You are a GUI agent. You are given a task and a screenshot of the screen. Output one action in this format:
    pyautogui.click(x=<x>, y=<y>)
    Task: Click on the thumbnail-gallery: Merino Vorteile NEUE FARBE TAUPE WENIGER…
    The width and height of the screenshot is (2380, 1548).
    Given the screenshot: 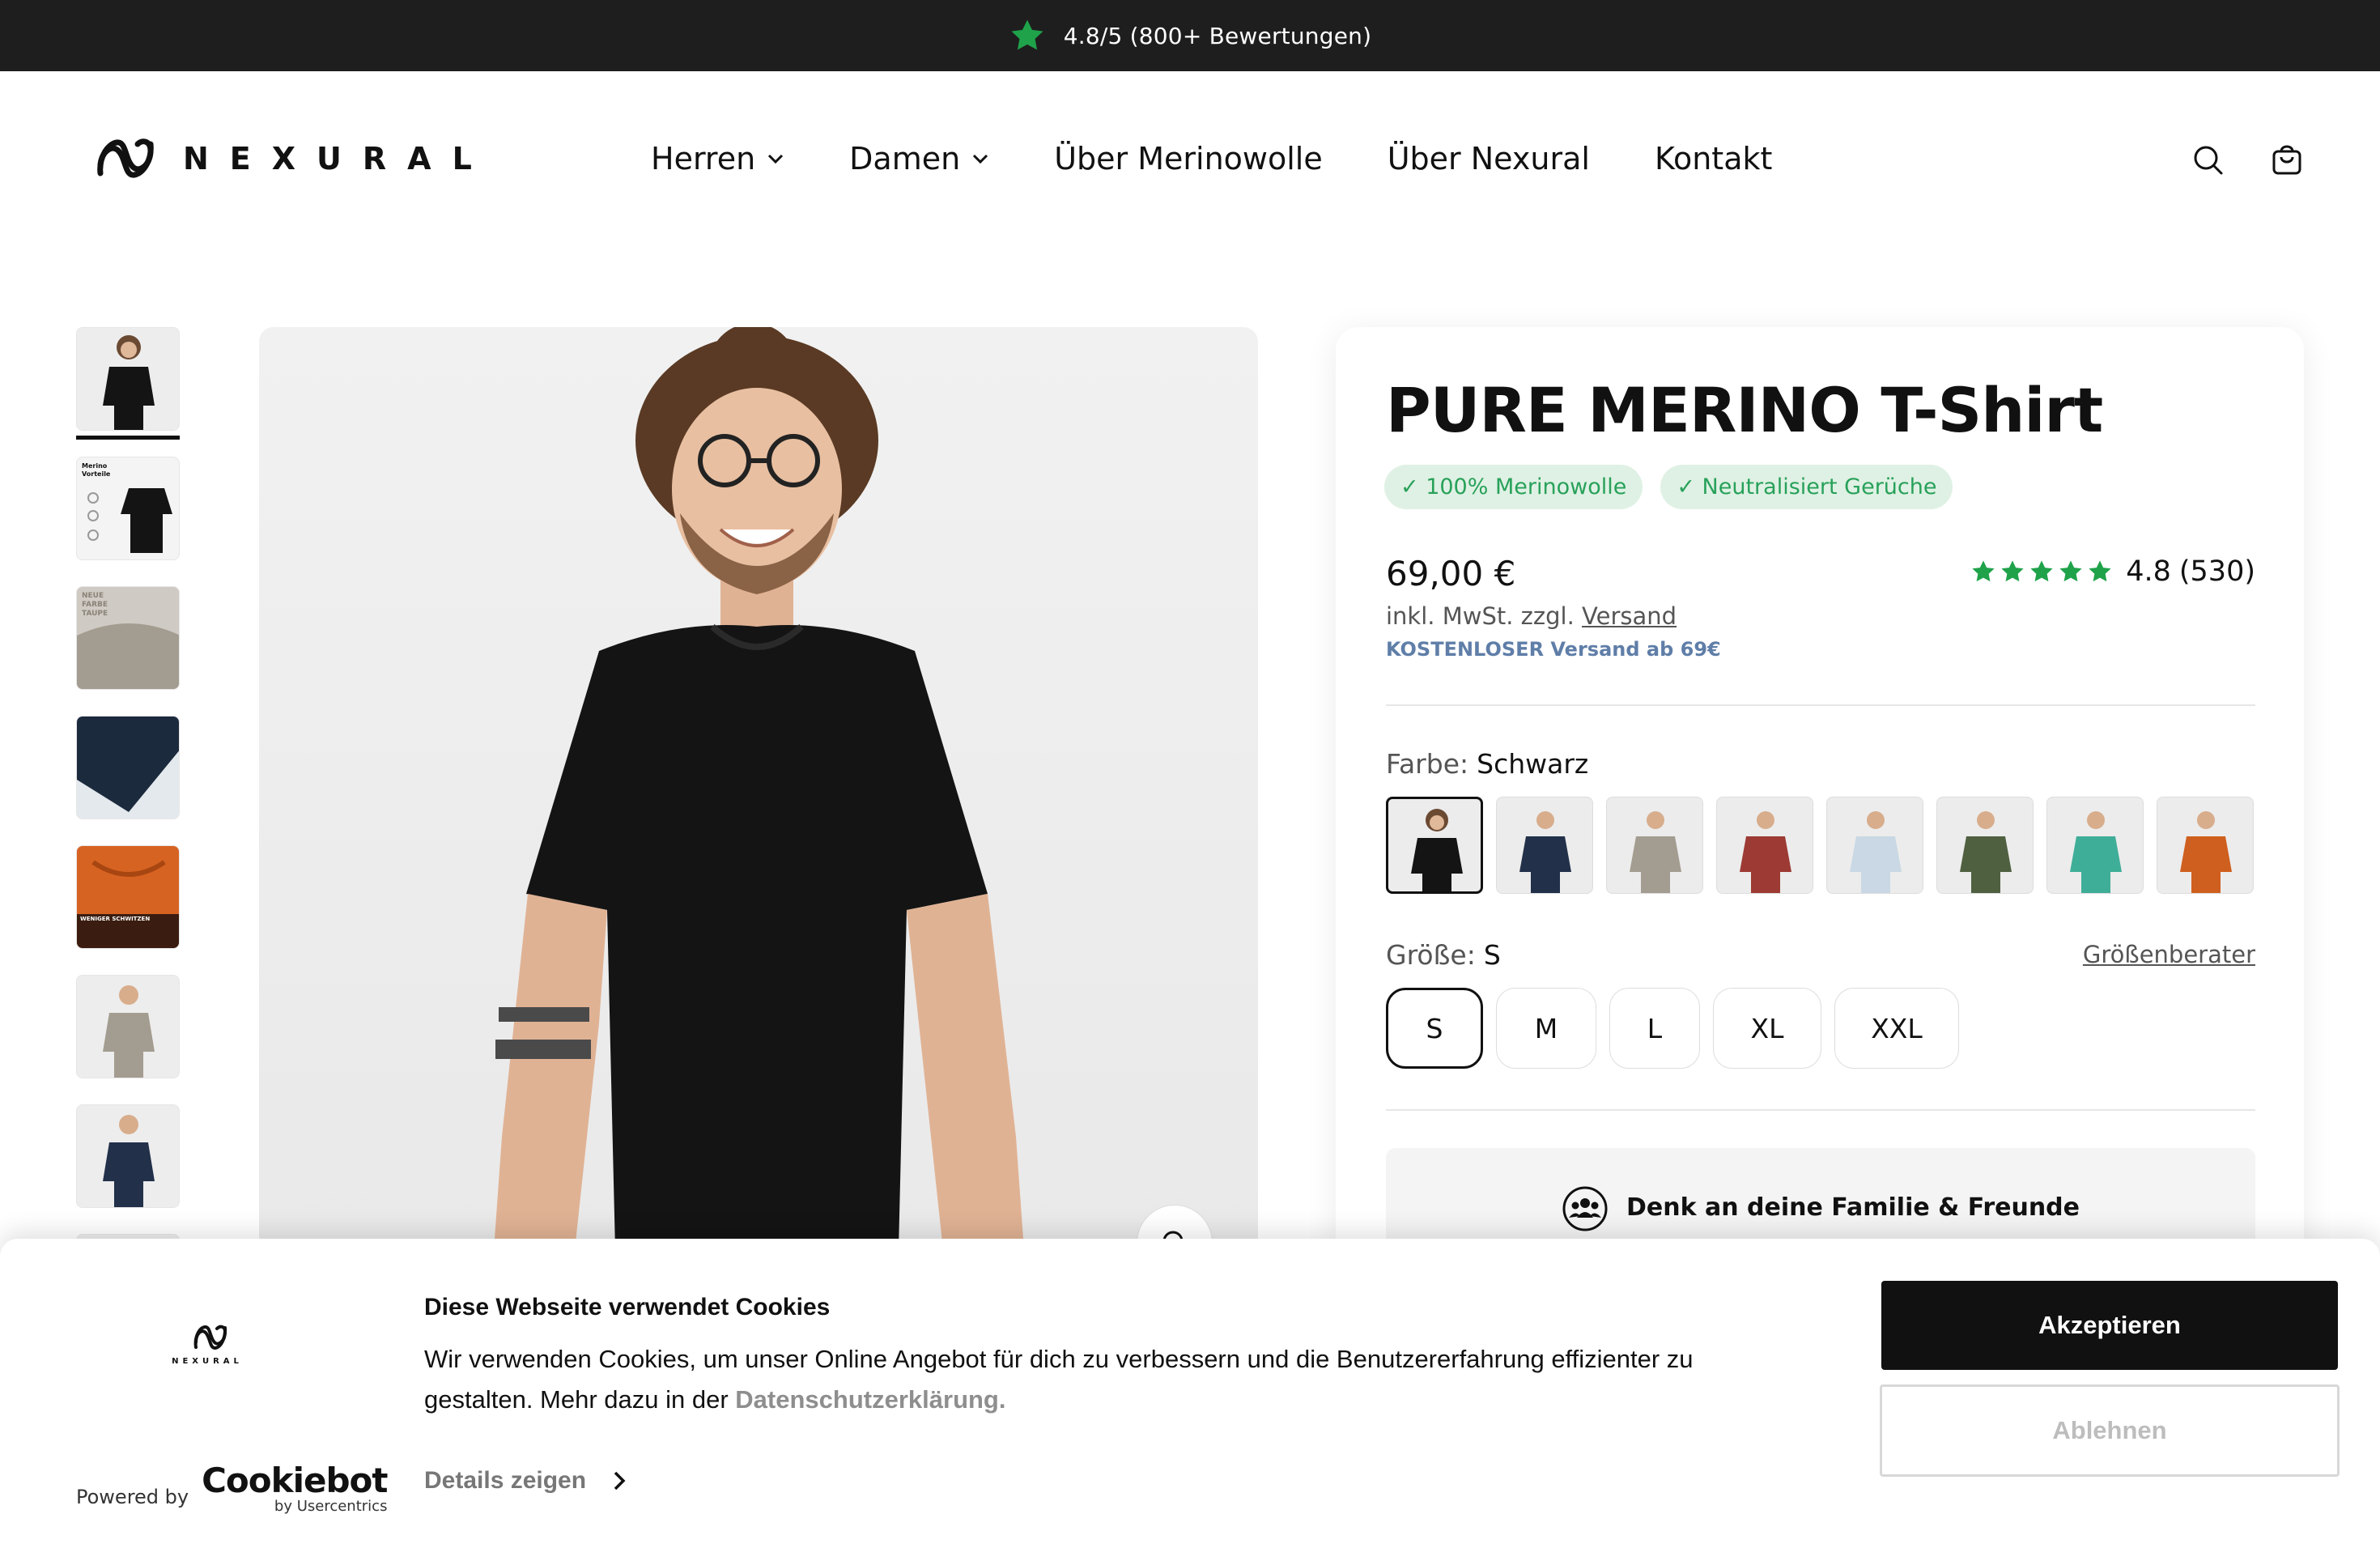 What is the action you would take?
    pyautogui.click(x=128, y=845)
    